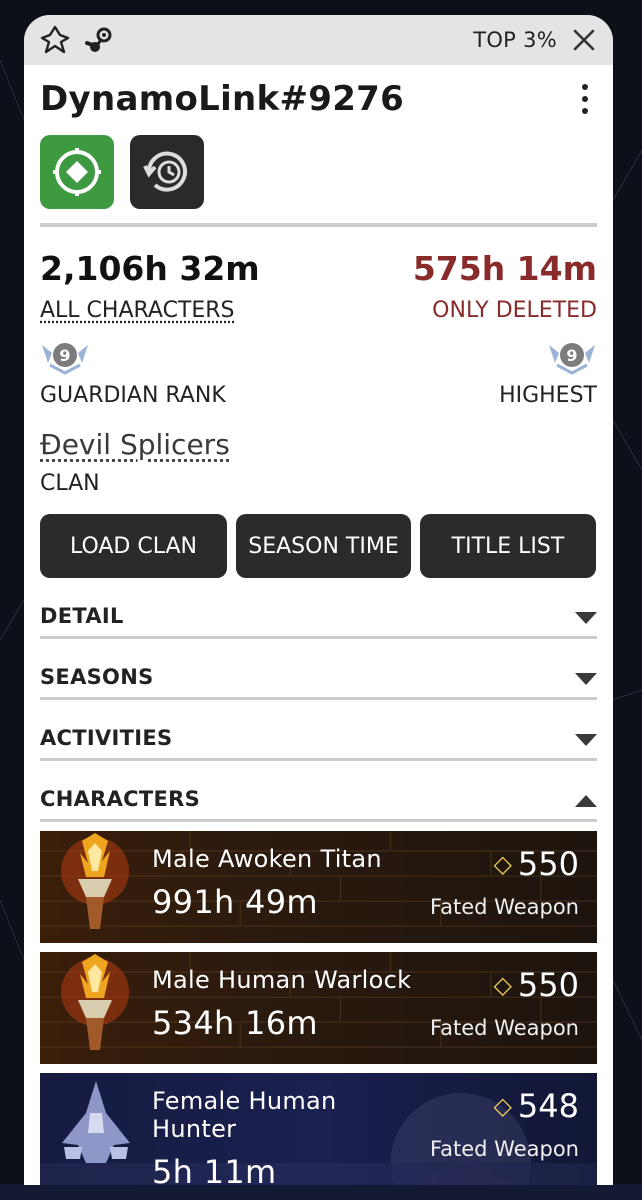 The width and height of the screenshot is (642, 1200). What do you see at coordinates (97, 677) in the screenshot?
I see `section-title: SEASONS` at bounding box center [97, 677].